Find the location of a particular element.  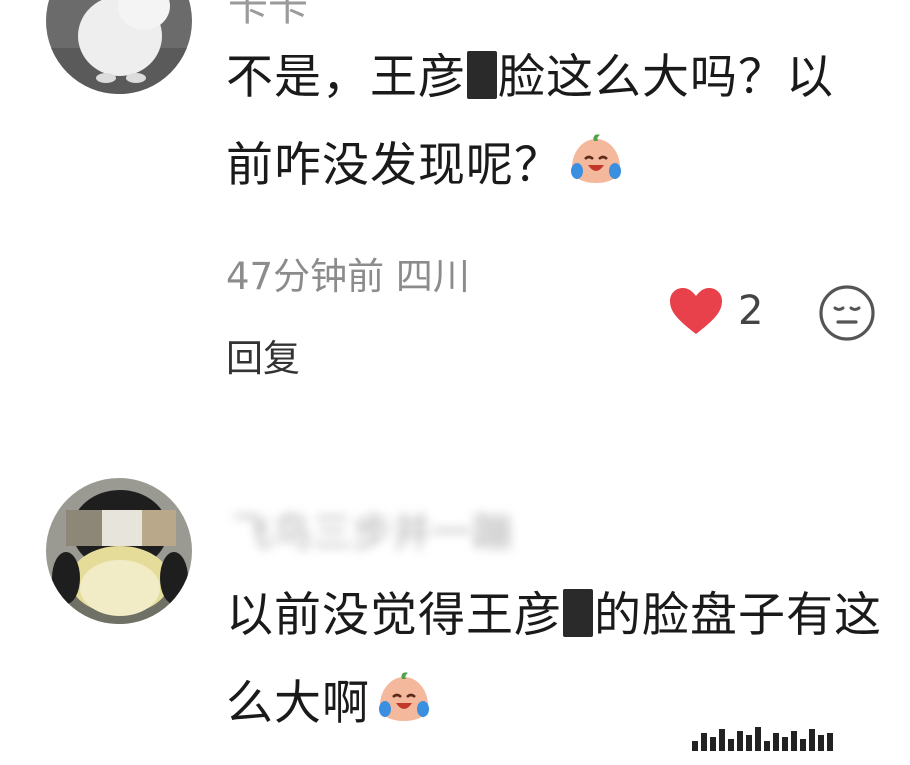

dislike-button is located at coordinates (847, 315).